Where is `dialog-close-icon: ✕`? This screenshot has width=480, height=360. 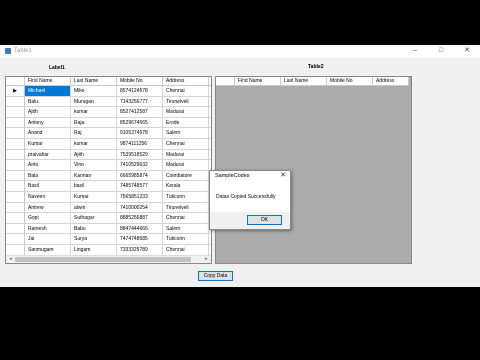
dialog-close-icon: ✕ is located at coordinates (283, 176).